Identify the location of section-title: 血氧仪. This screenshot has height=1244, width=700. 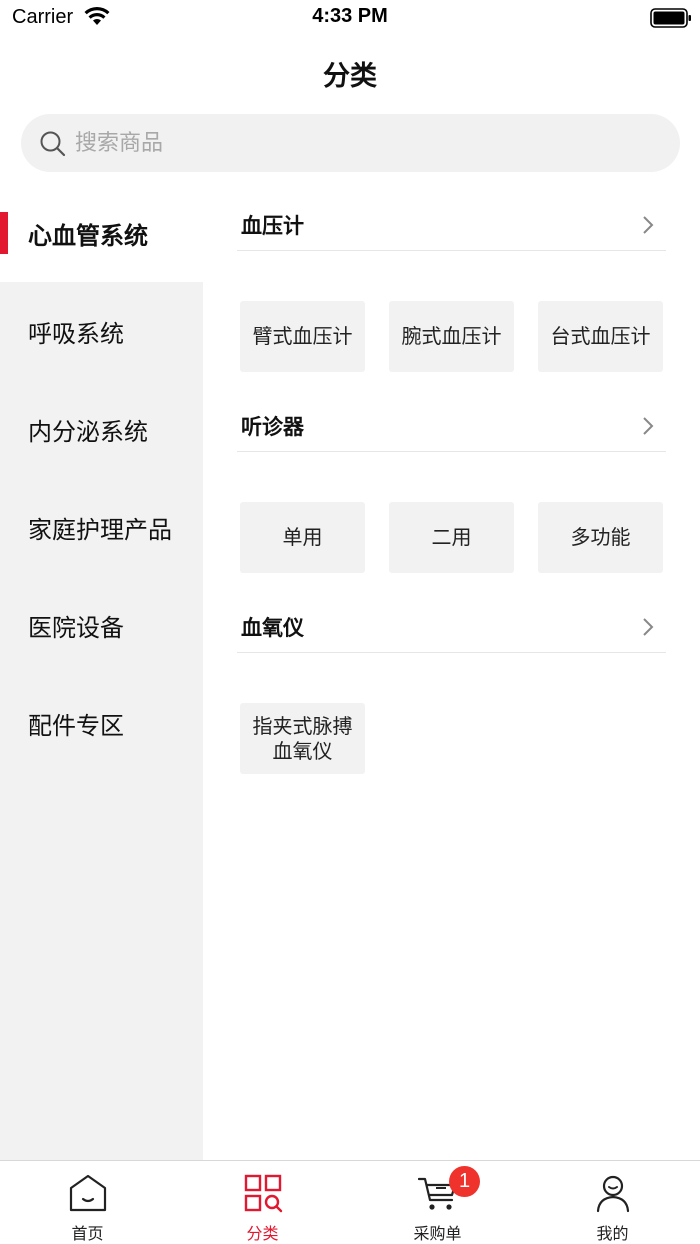
(272, 627).